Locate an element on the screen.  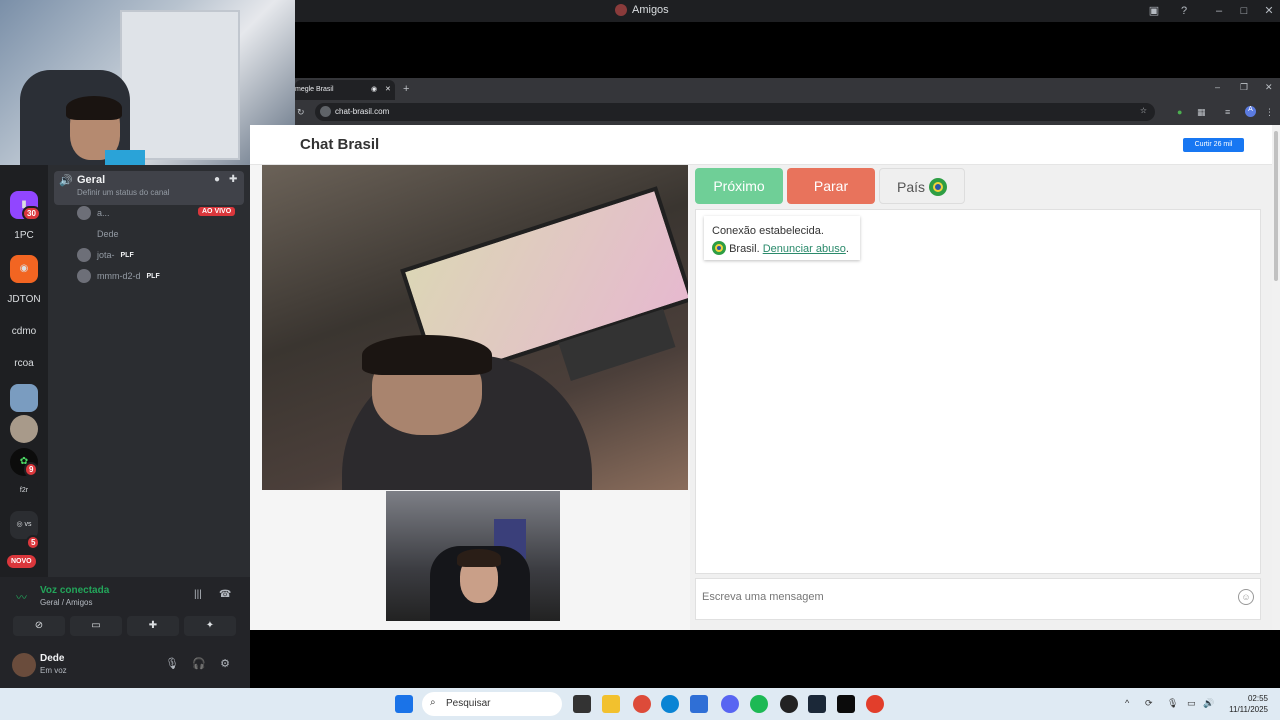
search-icon: ⌕ is located at coordinates (433, 702).